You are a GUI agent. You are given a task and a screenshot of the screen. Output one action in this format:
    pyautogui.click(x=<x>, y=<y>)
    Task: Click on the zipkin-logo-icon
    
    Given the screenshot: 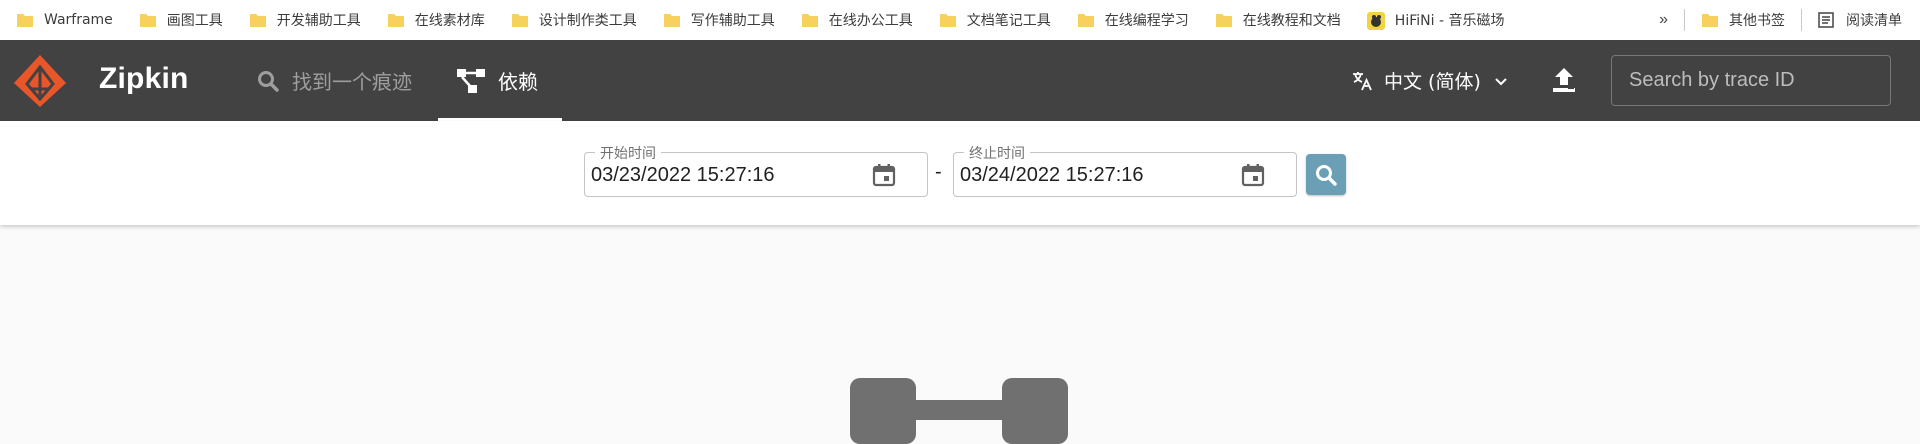 What is the action you would take?
    pyautogui.click(x=40, y=81)
    